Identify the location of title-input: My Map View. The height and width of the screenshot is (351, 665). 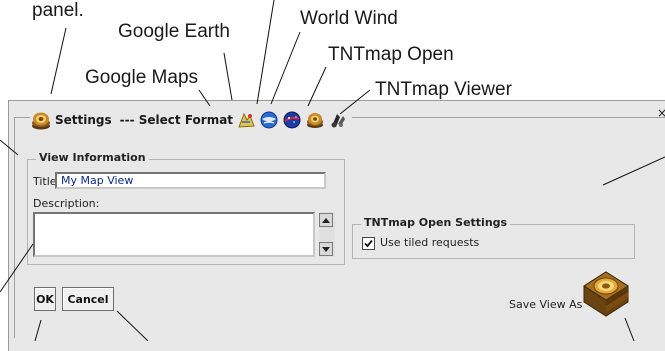
(190, 180).